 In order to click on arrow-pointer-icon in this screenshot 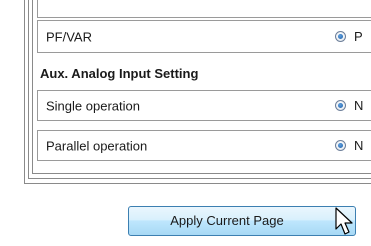, I will do `click(344, 221)`.